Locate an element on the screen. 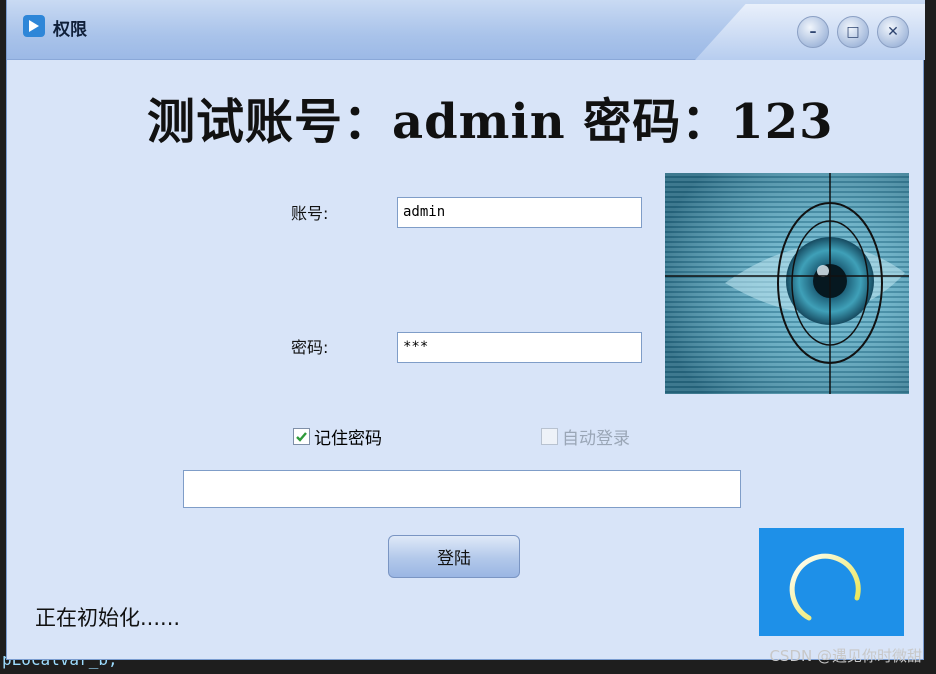  checkmark-icon is located at coordinates (301, 437).